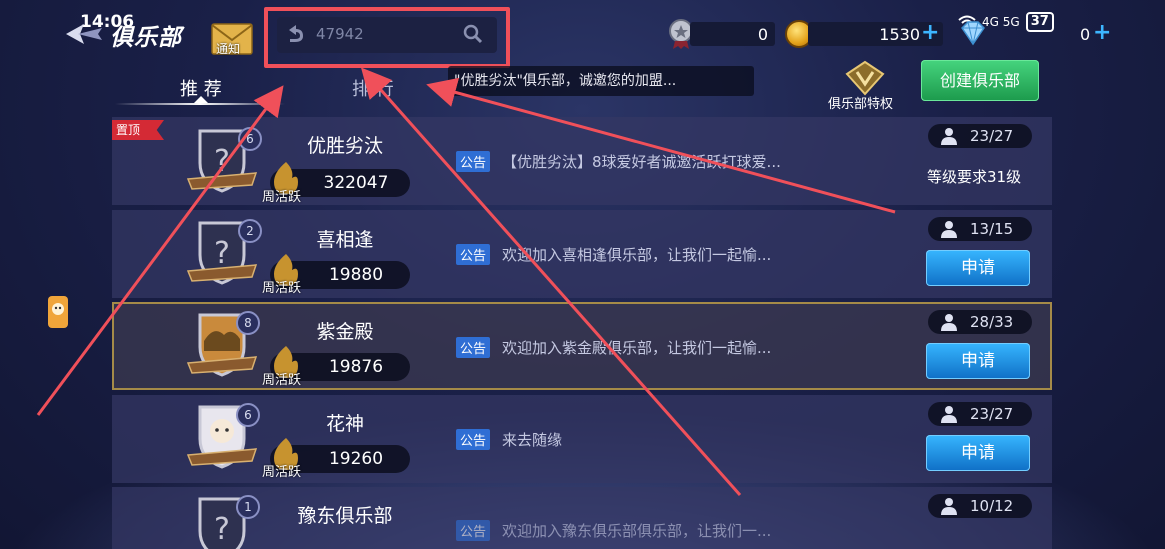 Image resolution: width=1165 pixels, height=549 pixels. I want to click on club-privilege-icon, so click(865, 78).